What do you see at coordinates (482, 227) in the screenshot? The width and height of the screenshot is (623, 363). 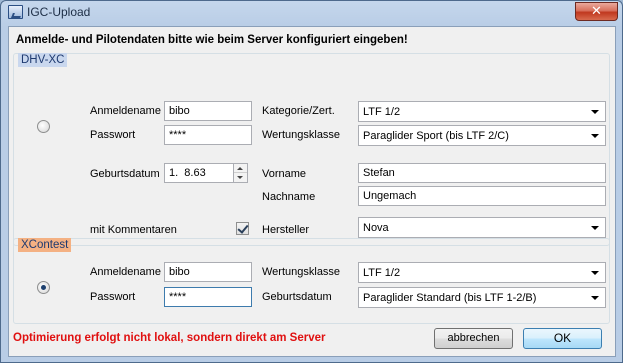 I see `dhv-manufacturer-select: Nova` at bounding box center [482, 227].